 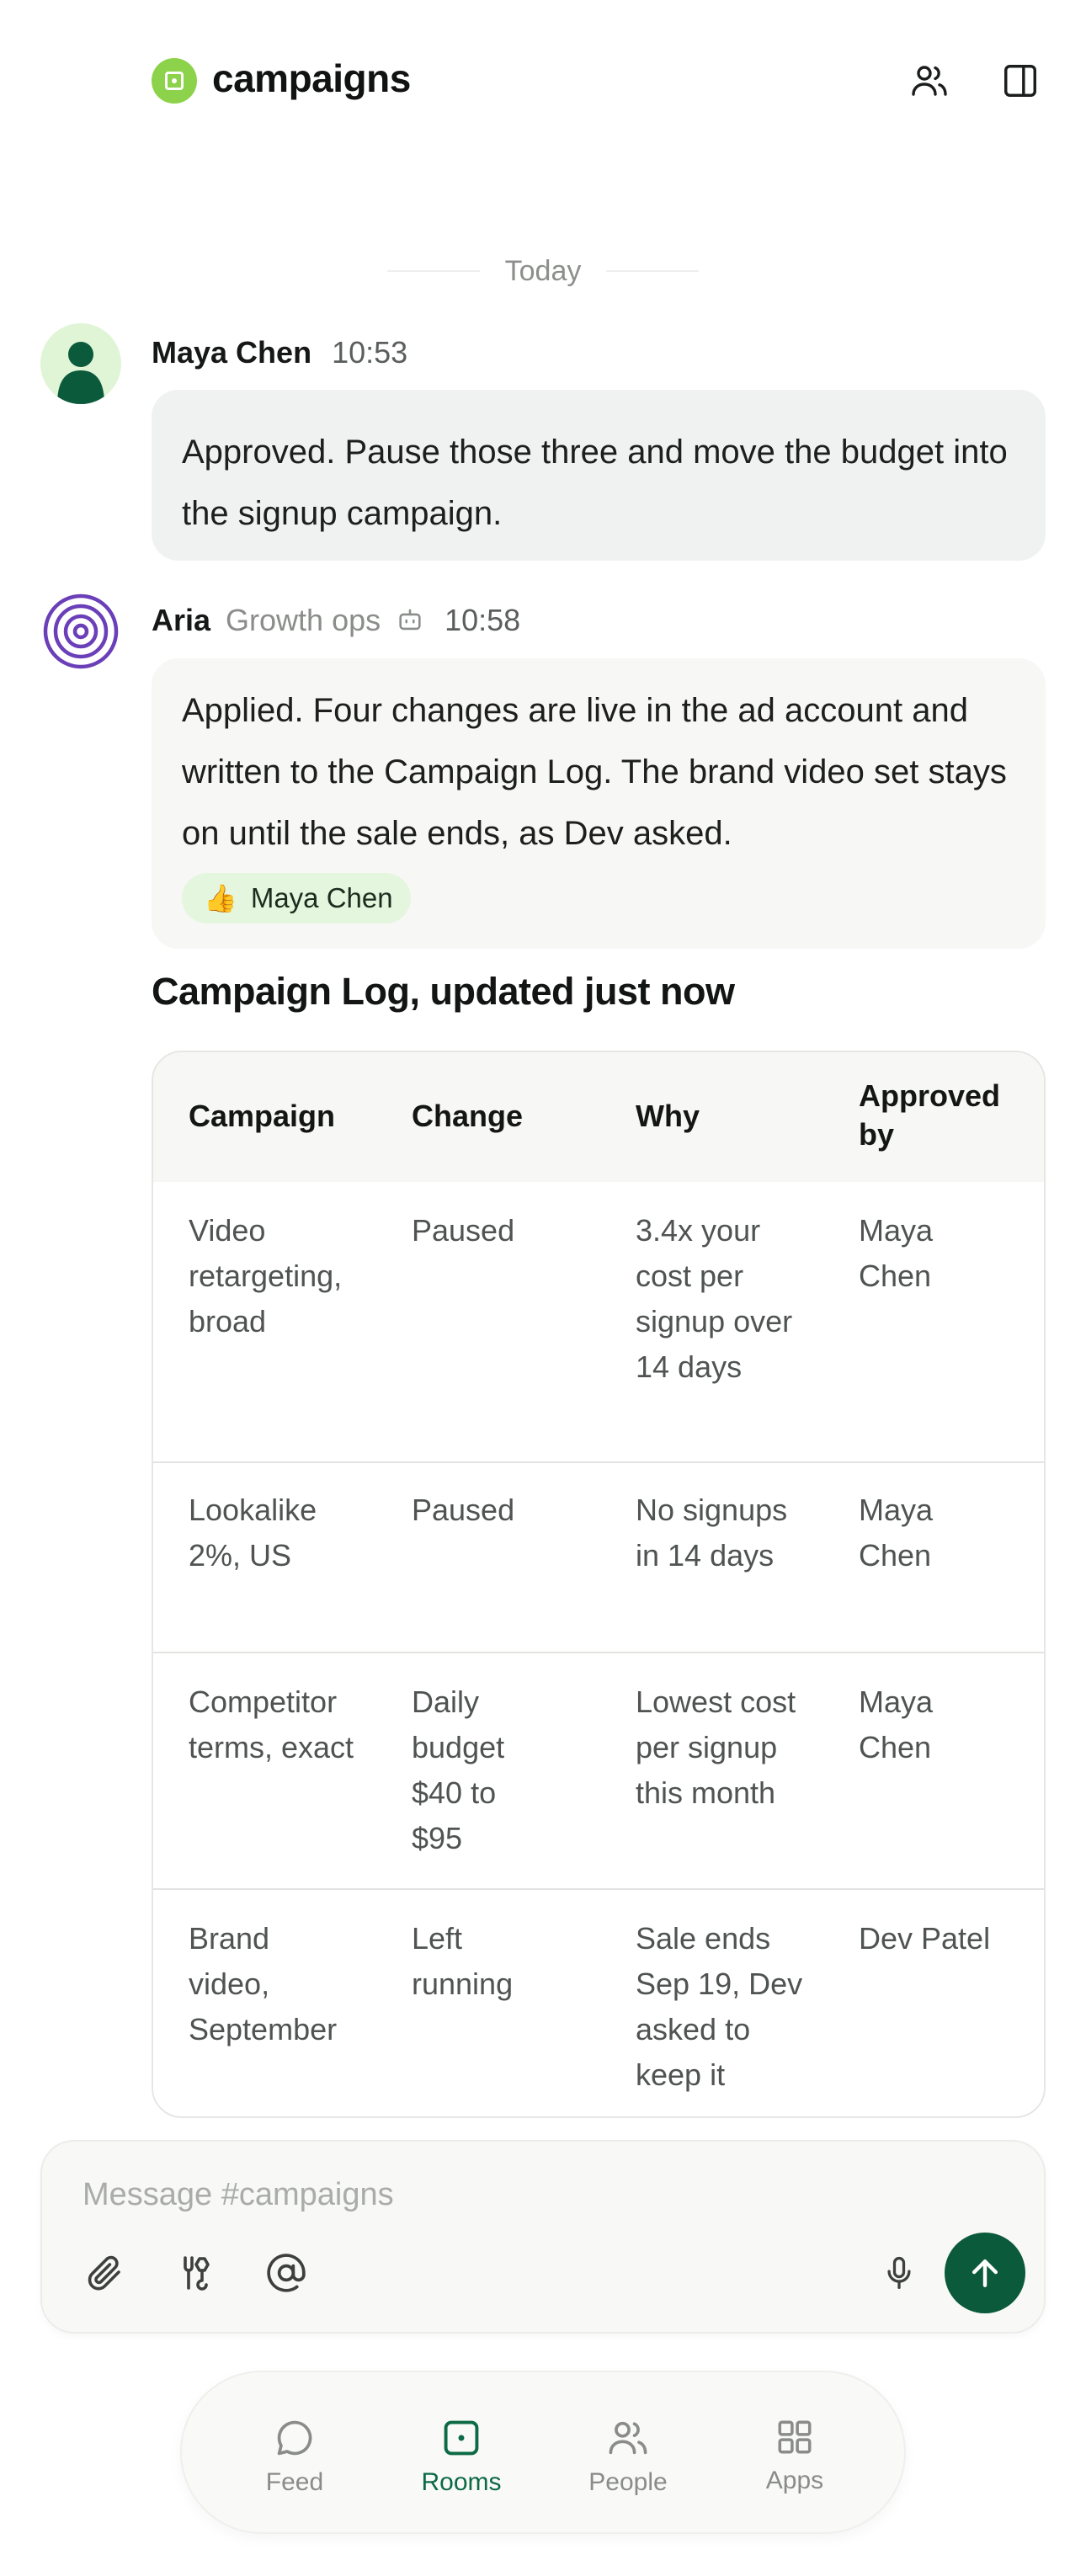 What do you see at coordinates (463, 1961) in the screenshot?
I see `table-cell: Left running` at bounding box center [463, 1961].